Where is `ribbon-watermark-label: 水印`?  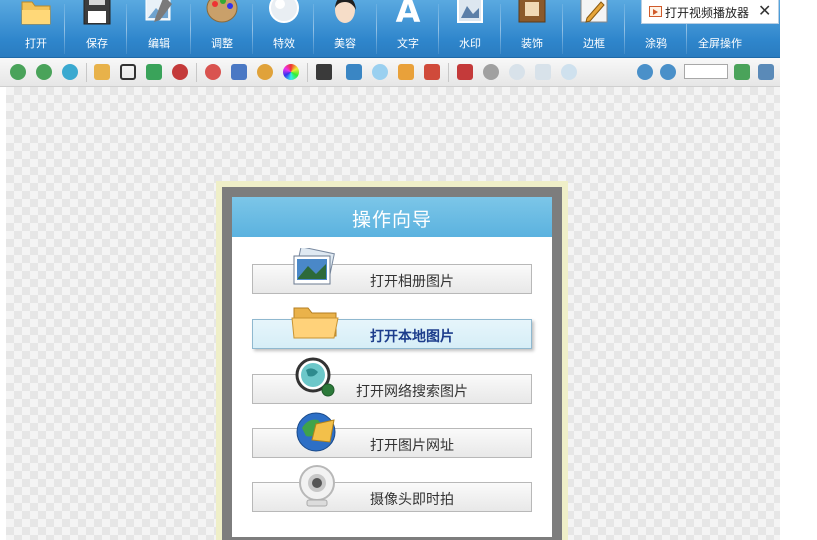 ribbon-watermark-label: 水印 is located at coordinates (470, 43).